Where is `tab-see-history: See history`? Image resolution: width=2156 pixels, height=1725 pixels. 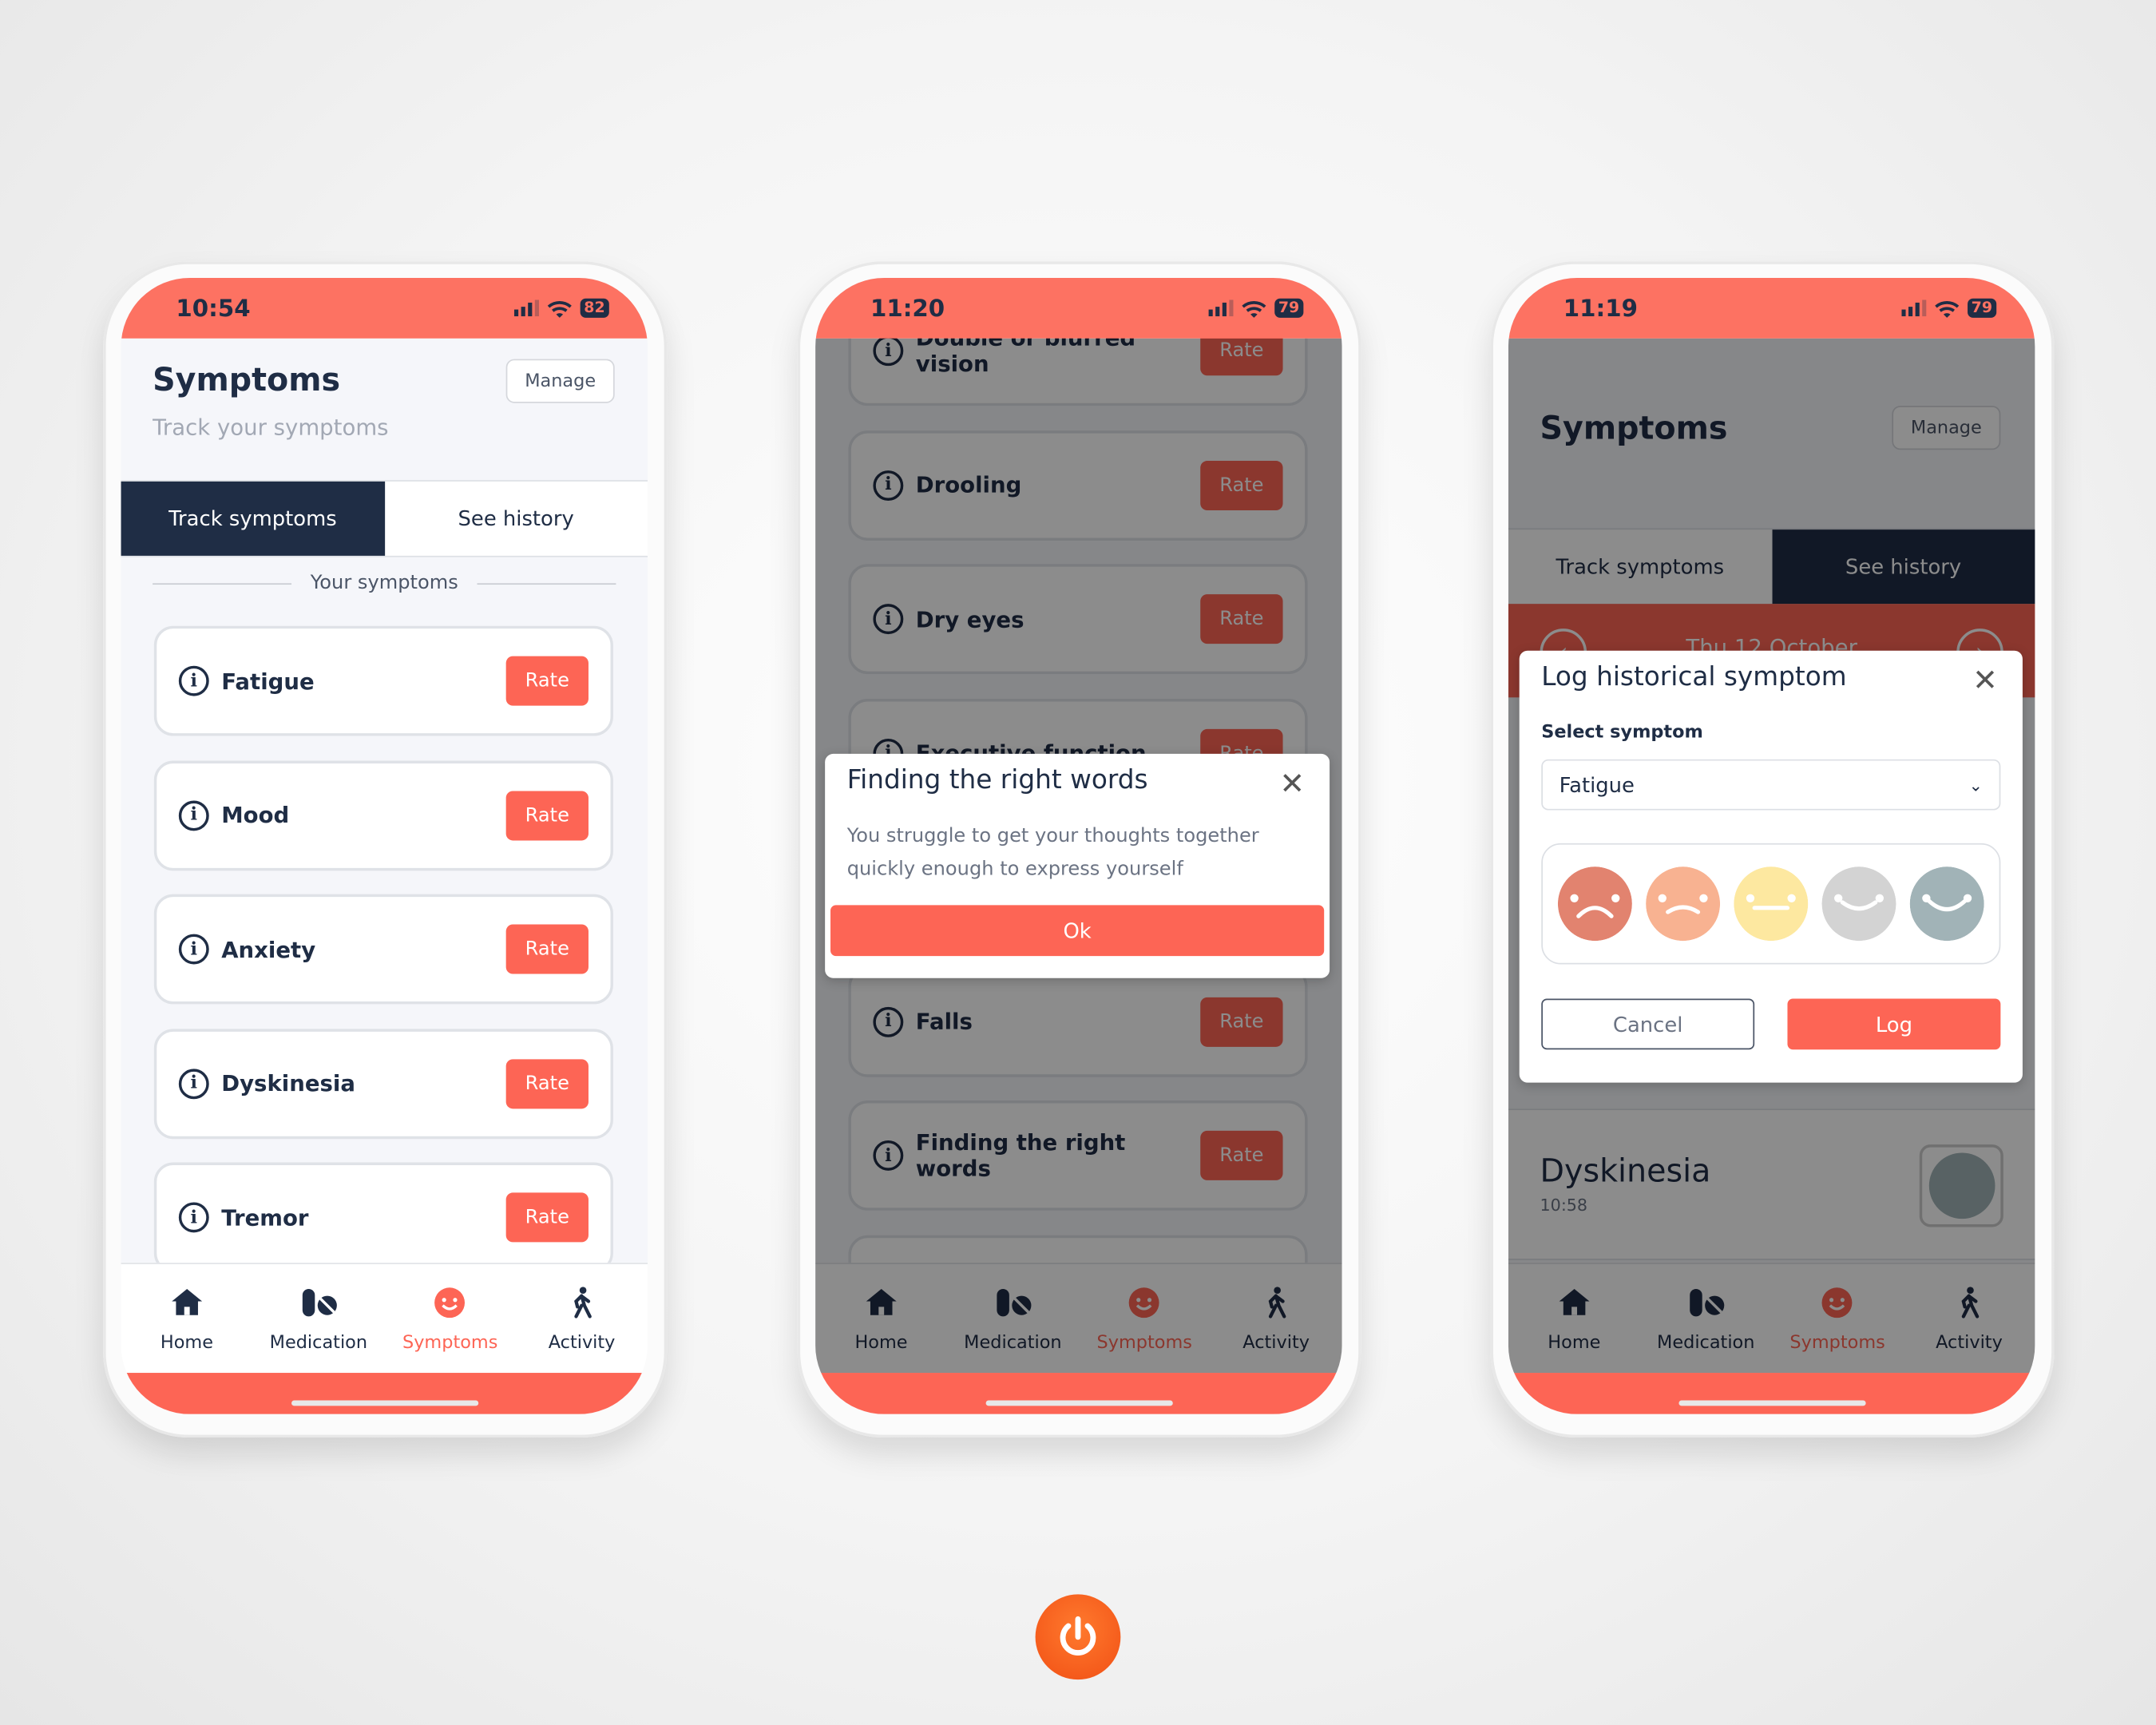 tab-see-history: See history is located at coordinates (516, 519).